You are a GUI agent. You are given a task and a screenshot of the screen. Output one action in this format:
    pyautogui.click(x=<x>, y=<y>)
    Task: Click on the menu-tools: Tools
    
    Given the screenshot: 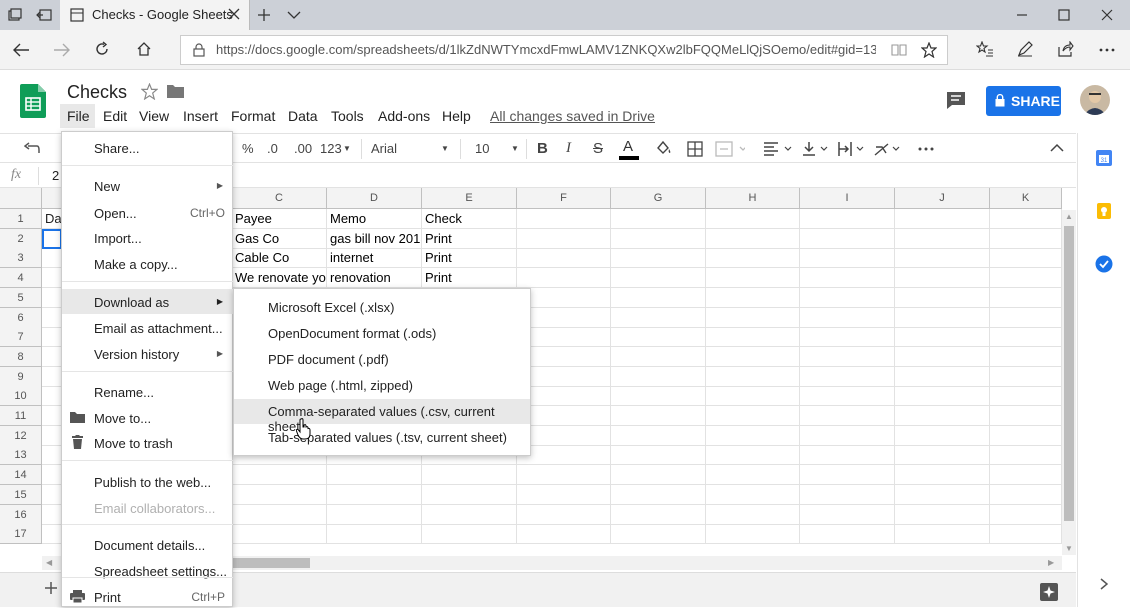 What is the action you would take?
    pyautogui.click(x=347, y=116)
    